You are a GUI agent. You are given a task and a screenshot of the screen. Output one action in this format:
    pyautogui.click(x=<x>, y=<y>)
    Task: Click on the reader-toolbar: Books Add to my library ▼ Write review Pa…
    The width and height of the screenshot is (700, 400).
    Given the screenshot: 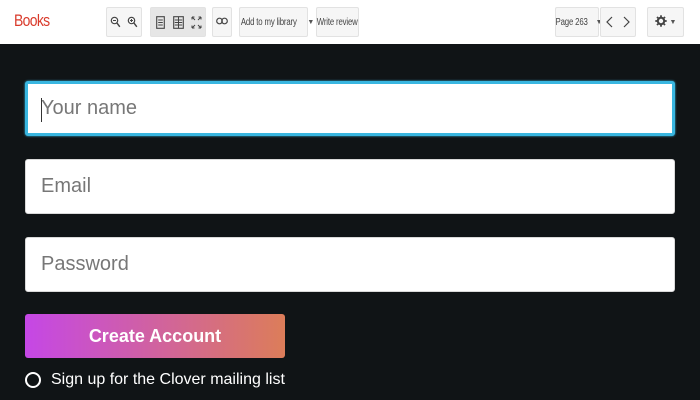 What is the action you would take?
    pyautogui.click(x=350, y=22)
    